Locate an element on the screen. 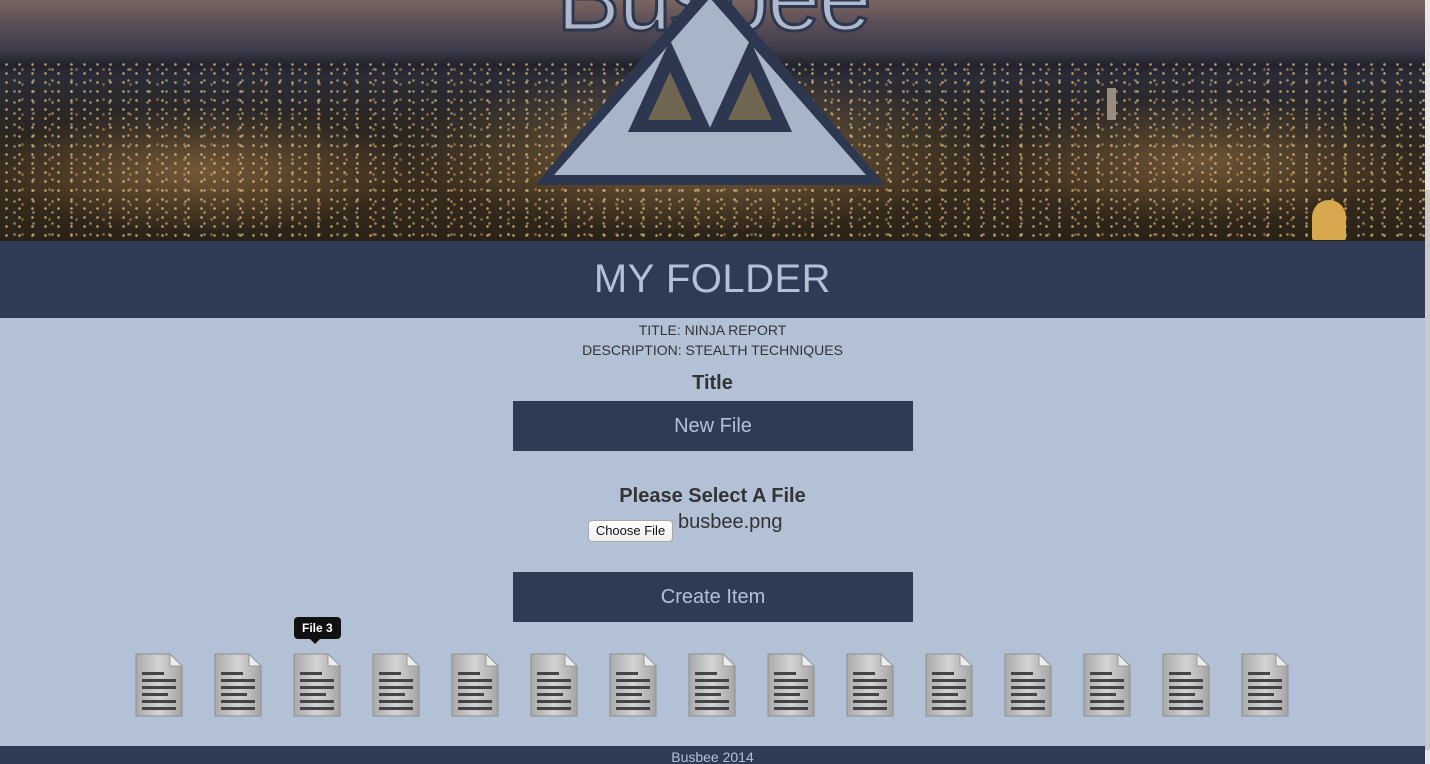  file-input-row: Choose File busbee.png is located at coordinates (718, 526).